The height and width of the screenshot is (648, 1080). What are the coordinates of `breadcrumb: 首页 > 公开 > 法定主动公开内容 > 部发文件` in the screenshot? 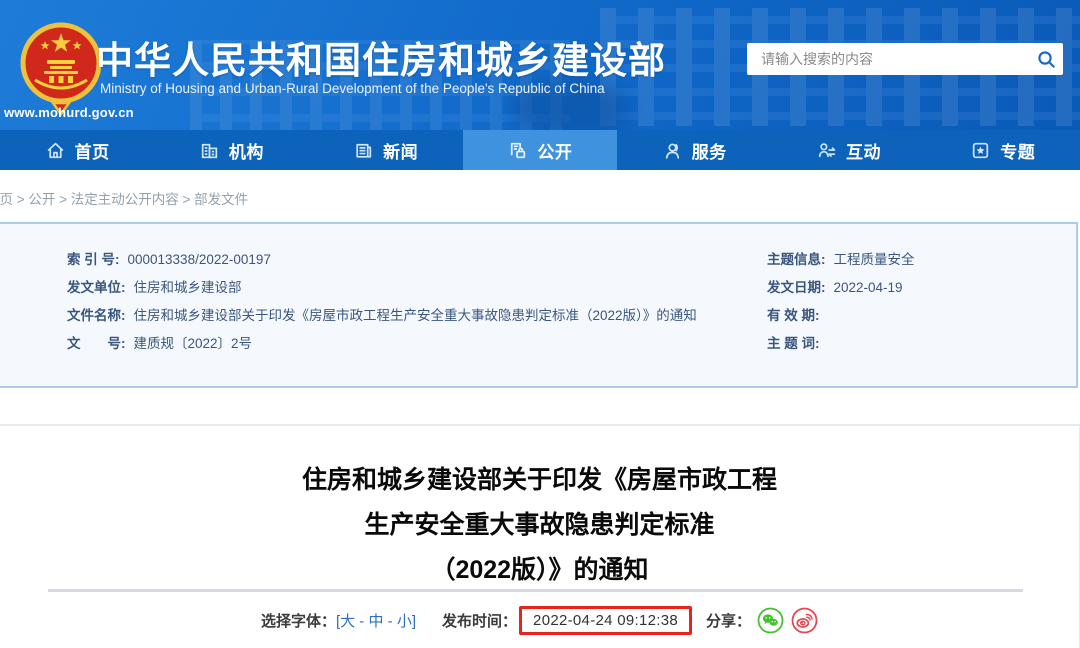 It's located at (124, 198).